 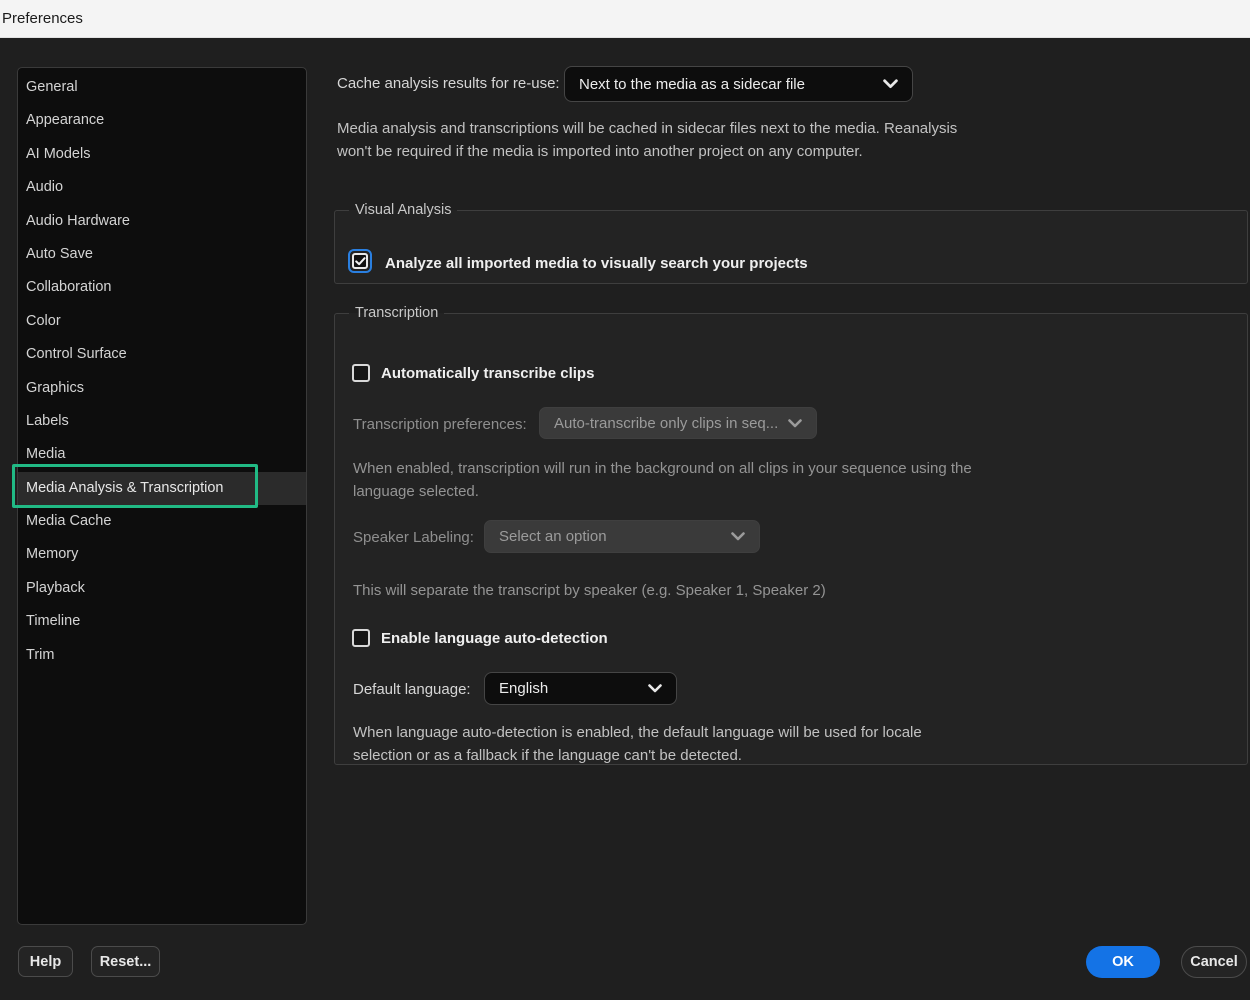 What do you see at coordinates (162, 287) in the screenshot?
I see `sidebar-item-collaboration: Collaboration` at bounding box center [162, 287].